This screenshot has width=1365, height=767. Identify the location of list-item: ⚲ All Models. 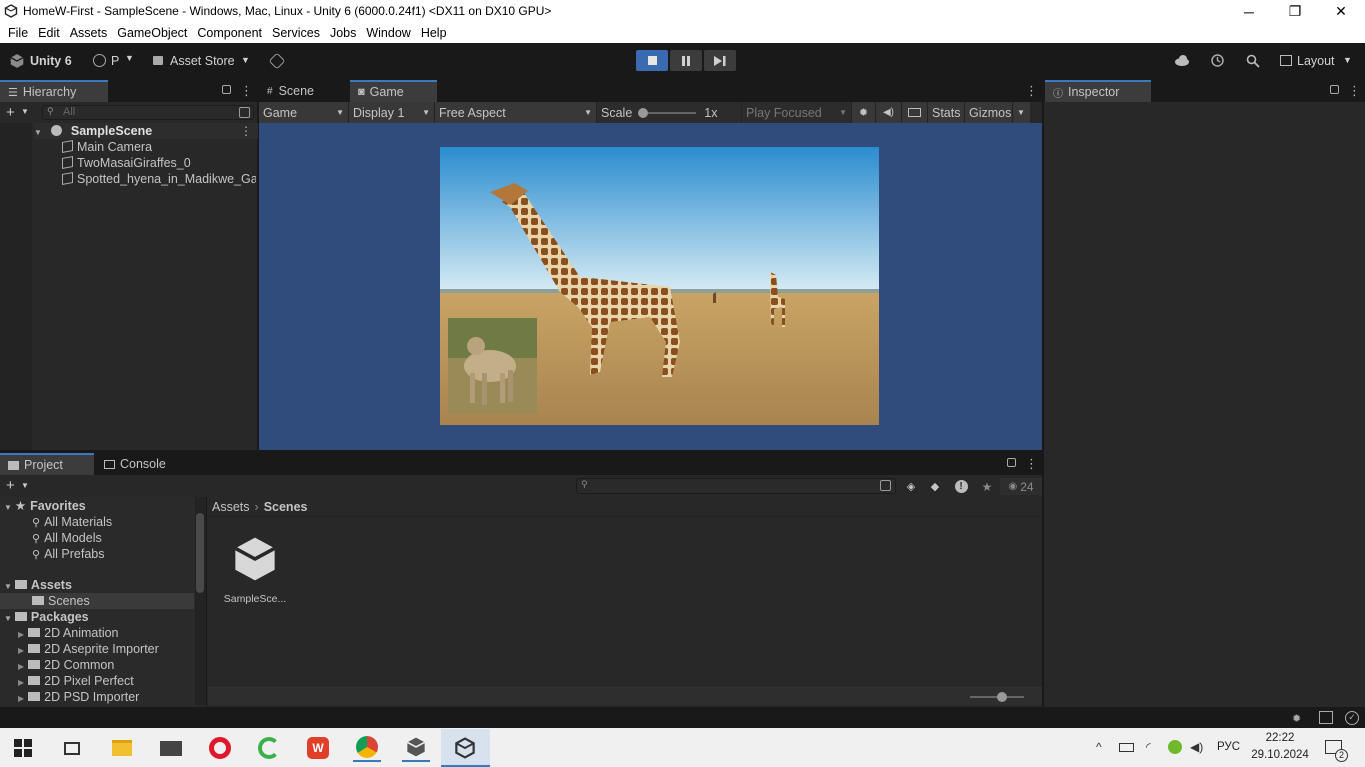
(67, 538).